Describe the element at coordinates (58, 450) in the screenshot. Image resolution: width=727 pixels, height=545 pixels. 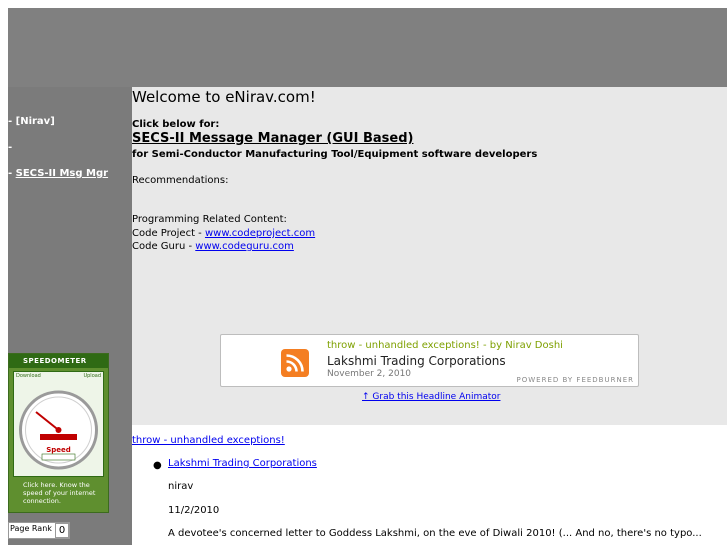
I see `speed-label: Speed` at that location.